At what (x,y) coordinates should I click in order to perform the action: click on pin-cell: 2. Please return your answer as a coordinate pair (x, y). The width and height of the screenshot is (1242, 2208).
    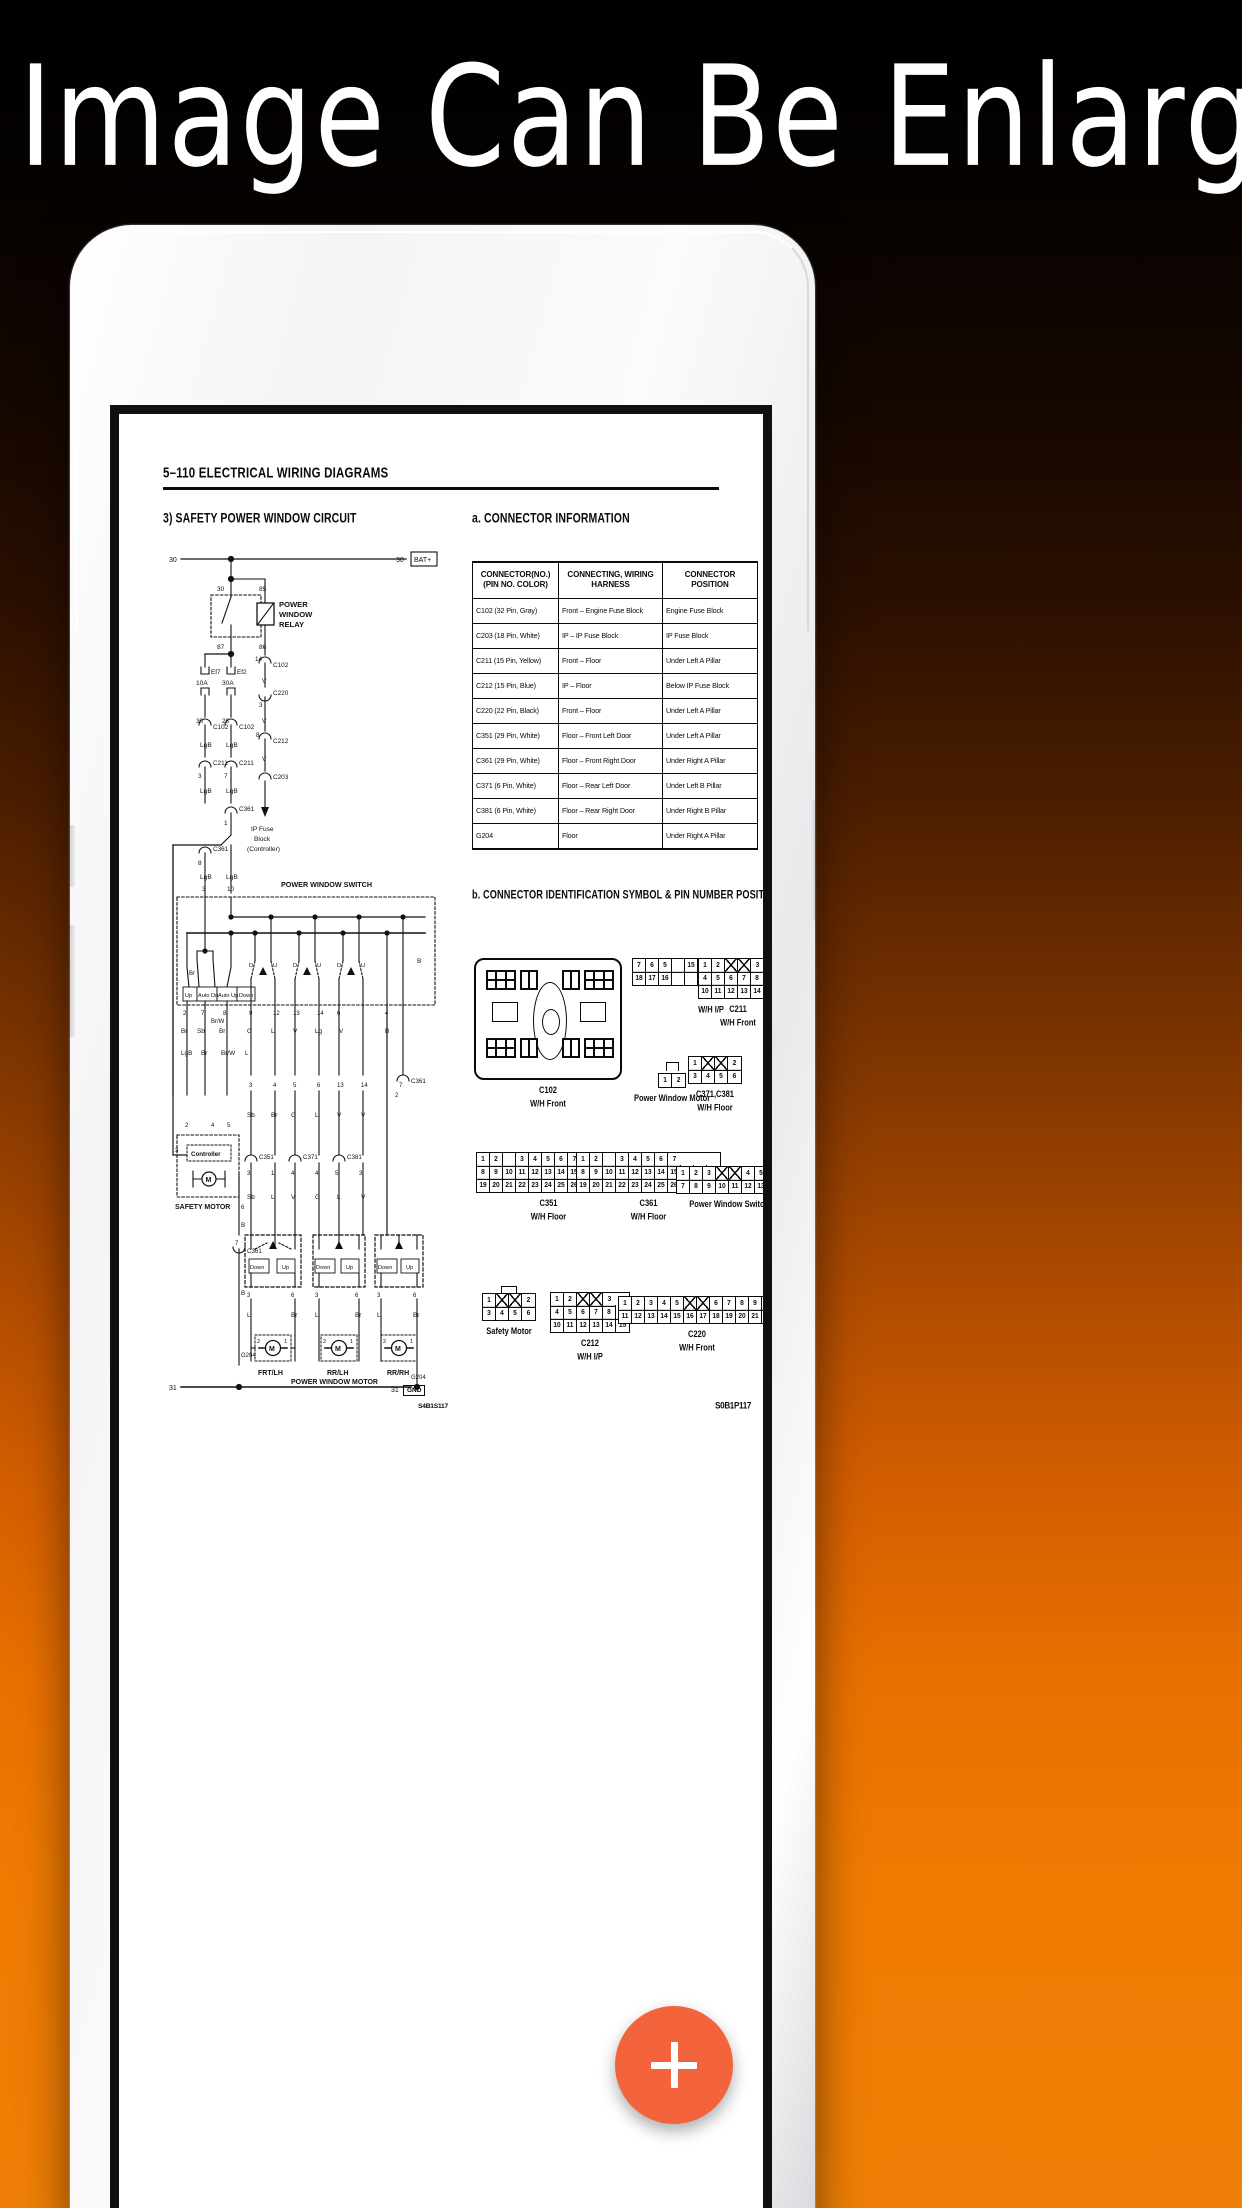
    Looking at the image, I should click on (678, 1080).